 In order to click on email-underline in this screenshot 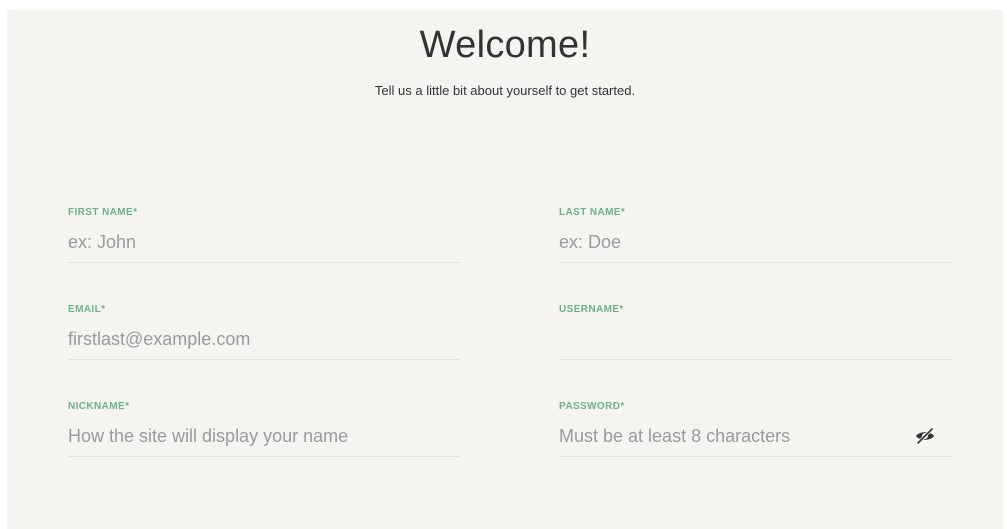, I will do `click(264, 359)`.